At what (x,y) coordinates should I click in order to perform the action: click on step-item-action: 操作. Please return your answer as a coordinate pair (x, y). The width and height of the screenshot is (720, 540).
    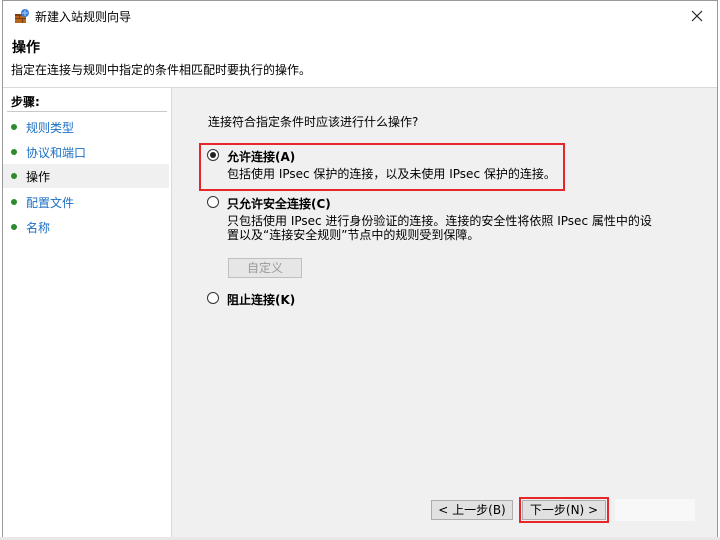
    Looking at the image, I should click on (86, 176).